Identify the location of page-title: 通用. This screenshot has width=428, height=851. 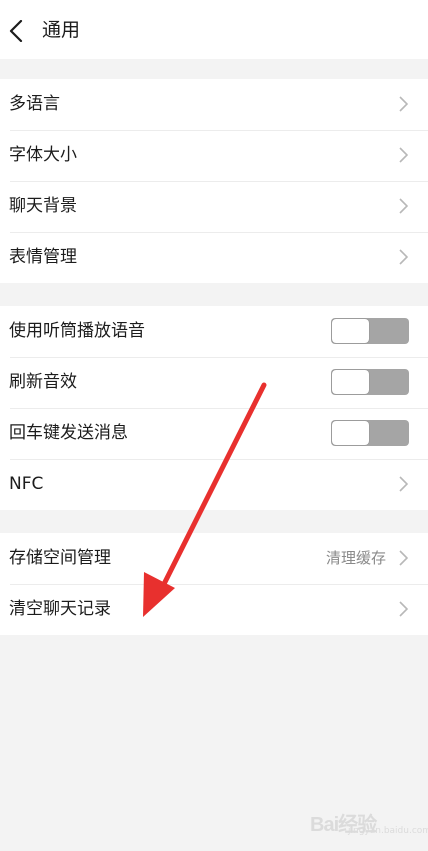
(61, 30).